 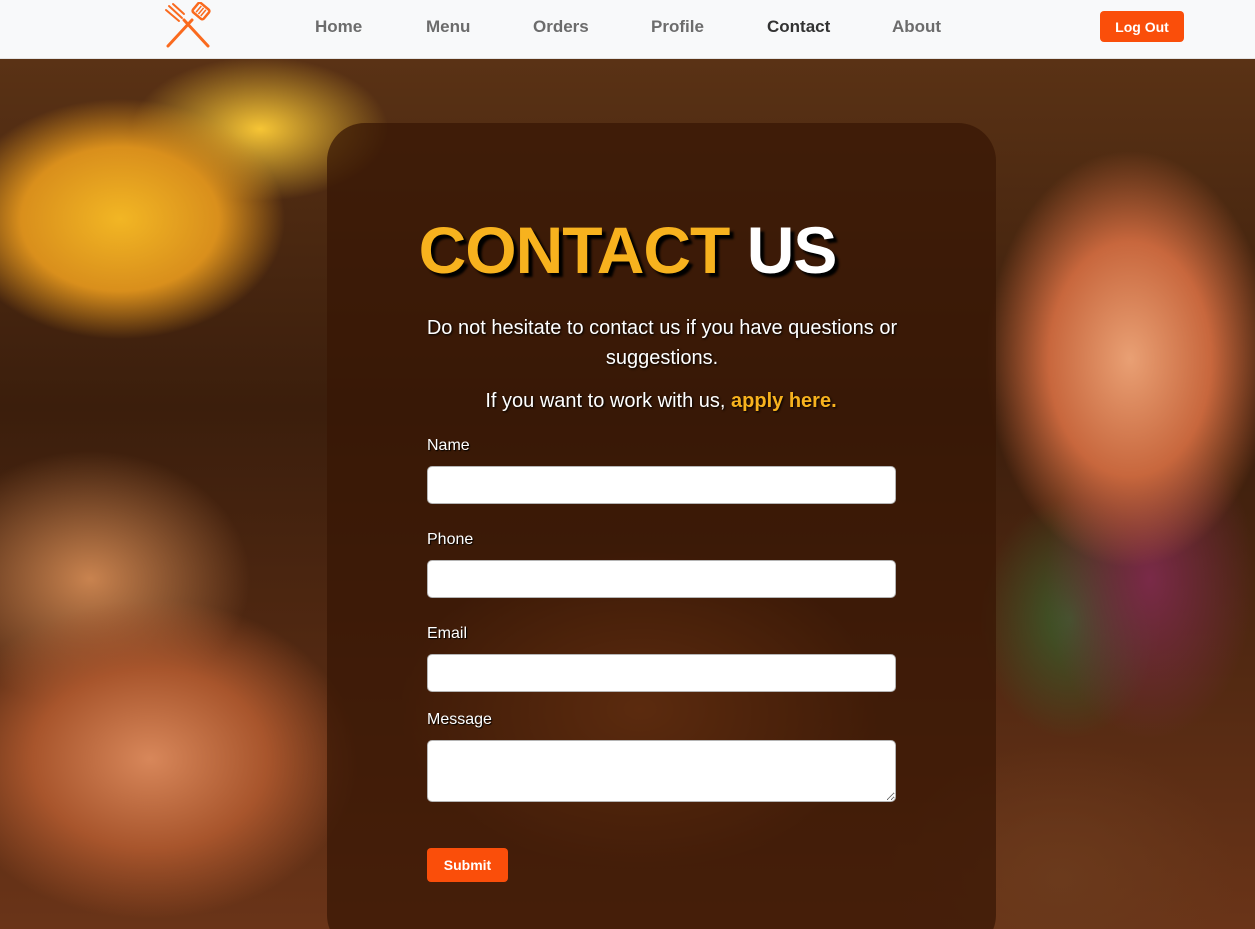 I want to click on page-title: CONTACT US, so click(x=627, y=250).